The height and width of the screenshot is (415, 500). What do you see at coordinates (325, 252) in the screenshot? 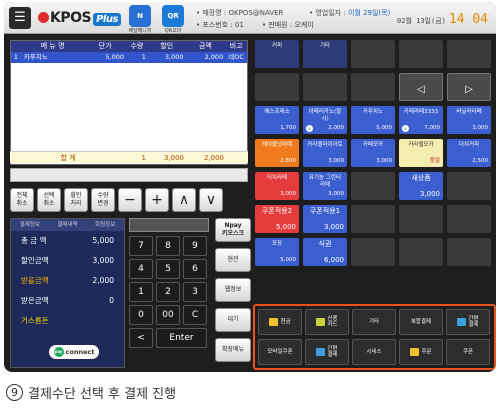
I see `menu-item-tile: 식권 6,000` at bounding box center [325, 252].